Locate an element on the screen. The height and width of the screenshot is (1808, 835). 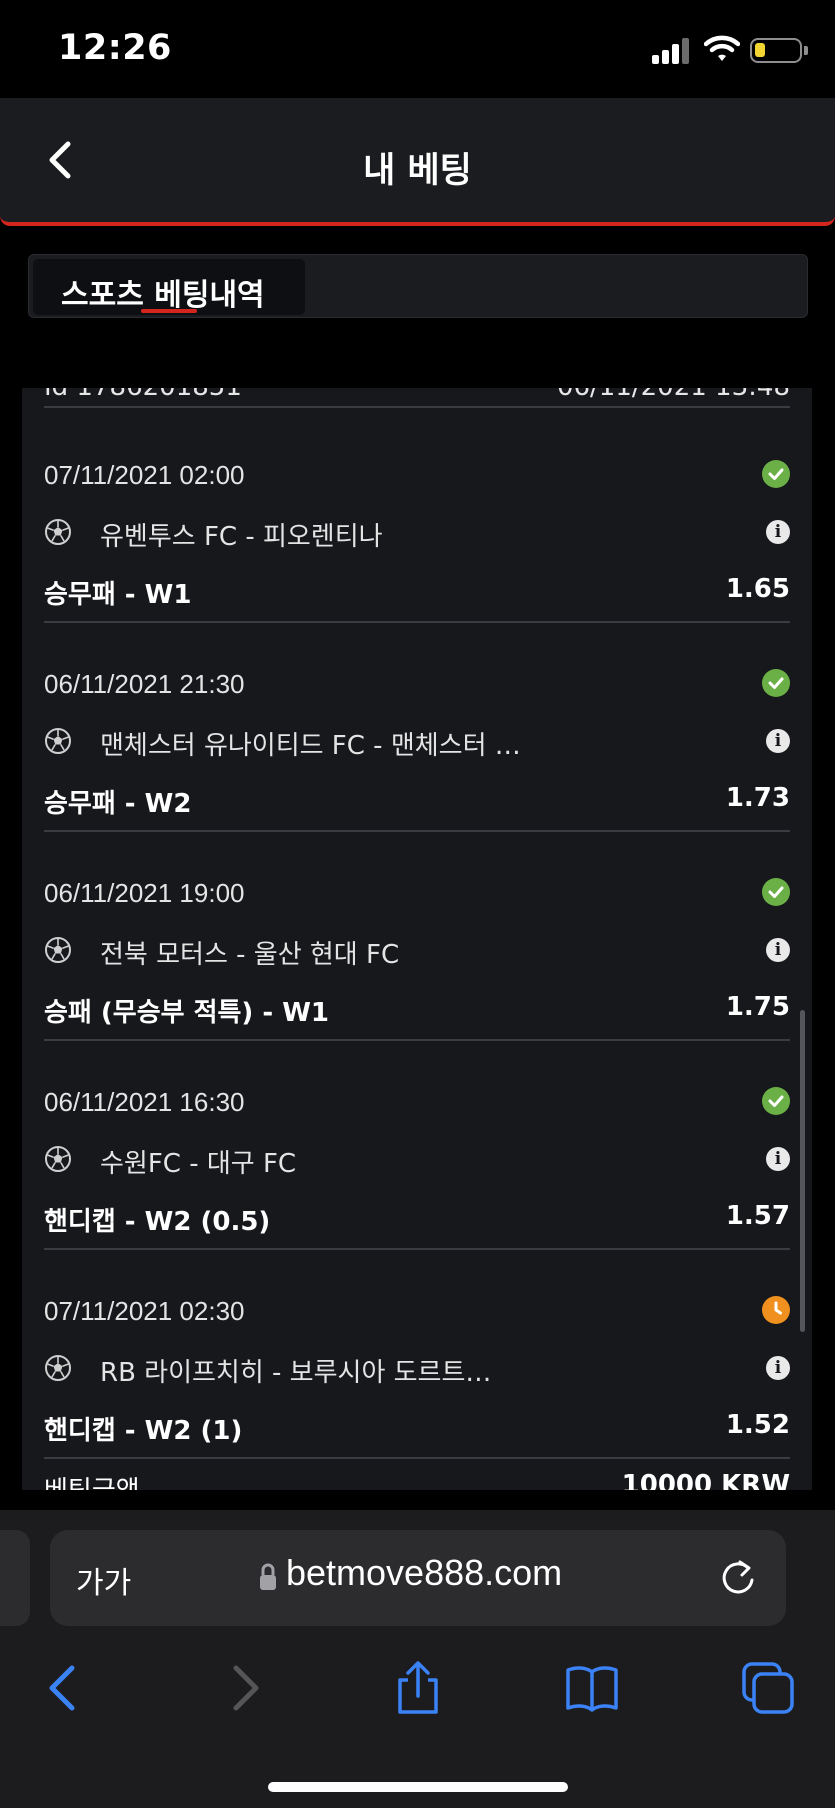
bet-match: 수원FC - 대구 FC is located at coordinates (198, 1164).